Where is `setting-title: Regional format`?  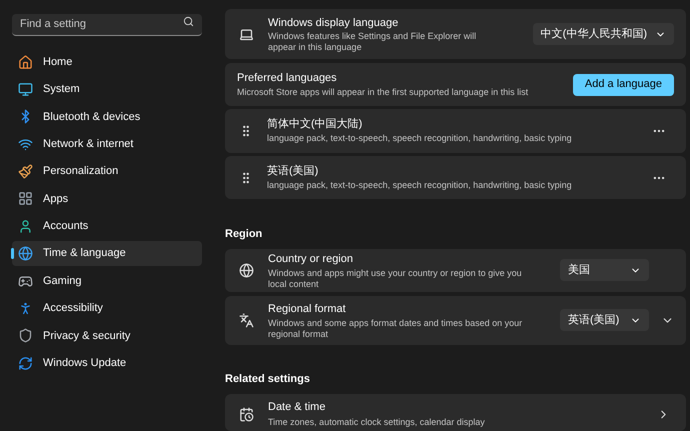 setting-title: Regional format is located at coordinates (307, 310).